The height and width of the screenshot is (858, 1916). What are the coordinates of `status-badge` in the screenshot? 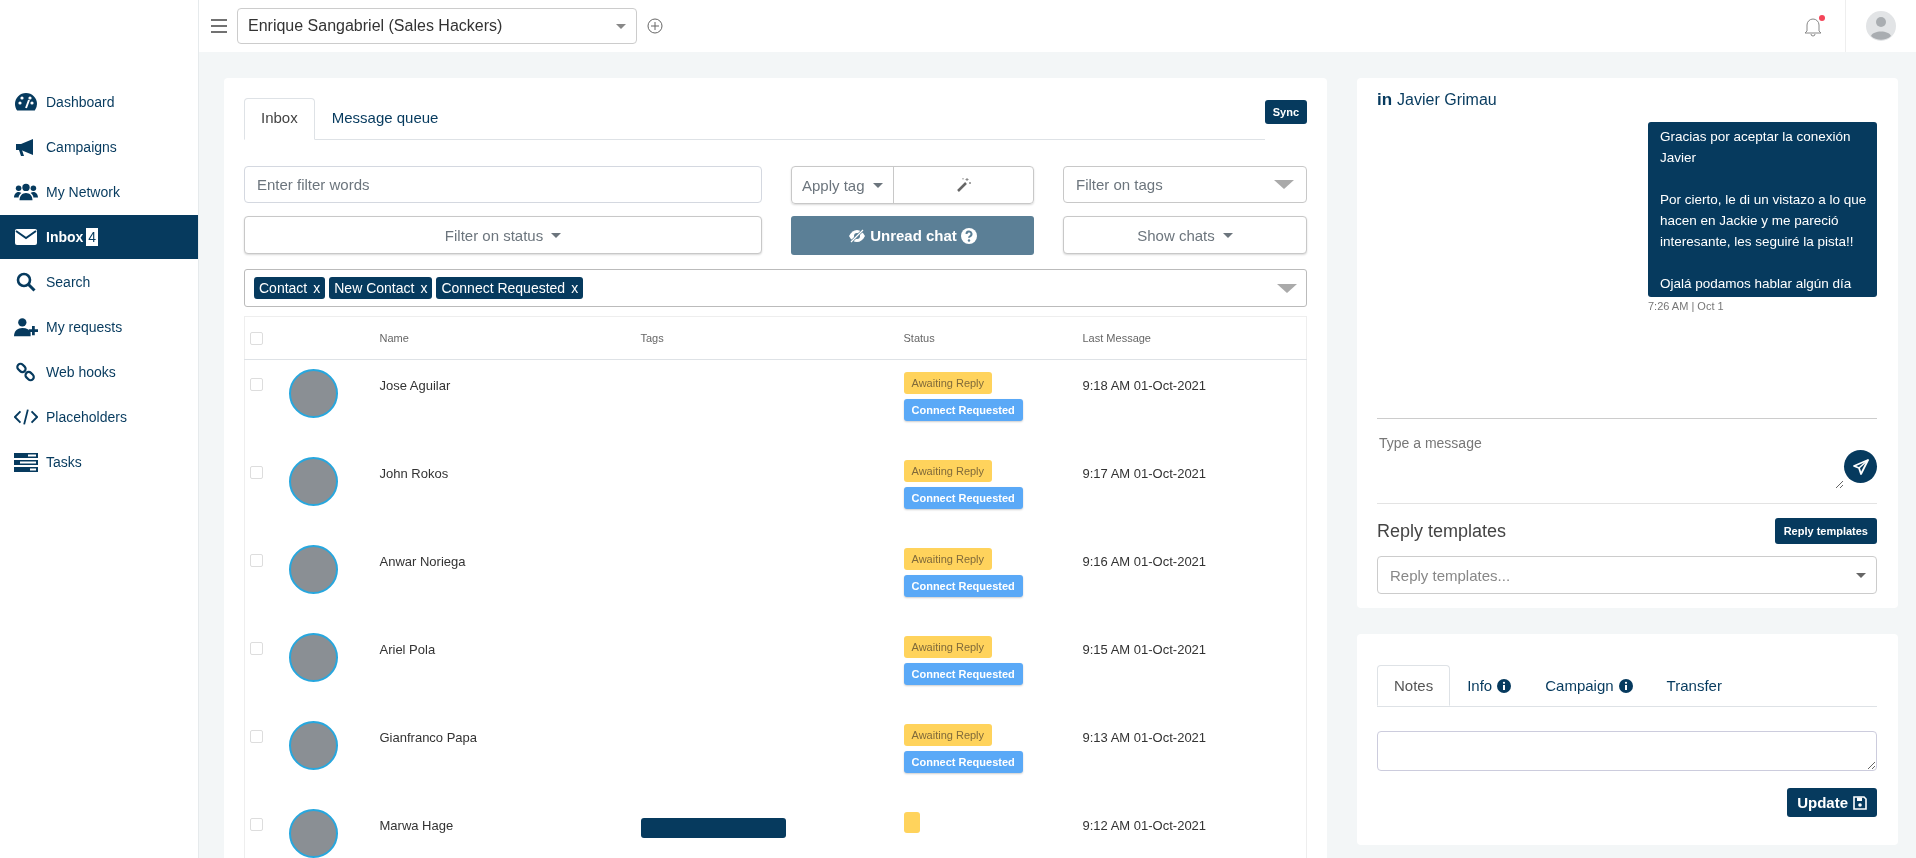 It's located at (911, 822).